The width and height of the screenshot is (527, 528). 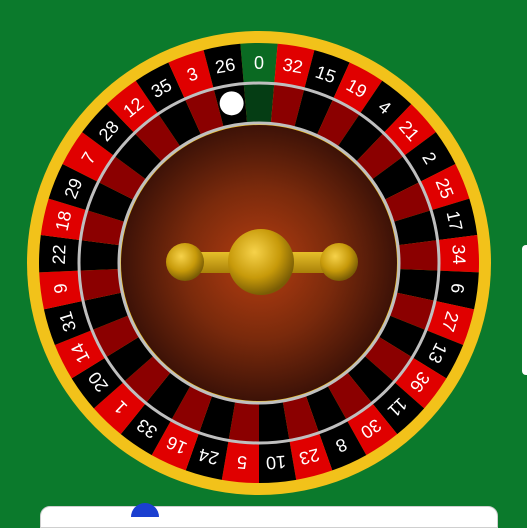 What do you see at coordinates (269, 515) in the screenshot?
I see `bottom-panel` at bounding box center [269, 515].